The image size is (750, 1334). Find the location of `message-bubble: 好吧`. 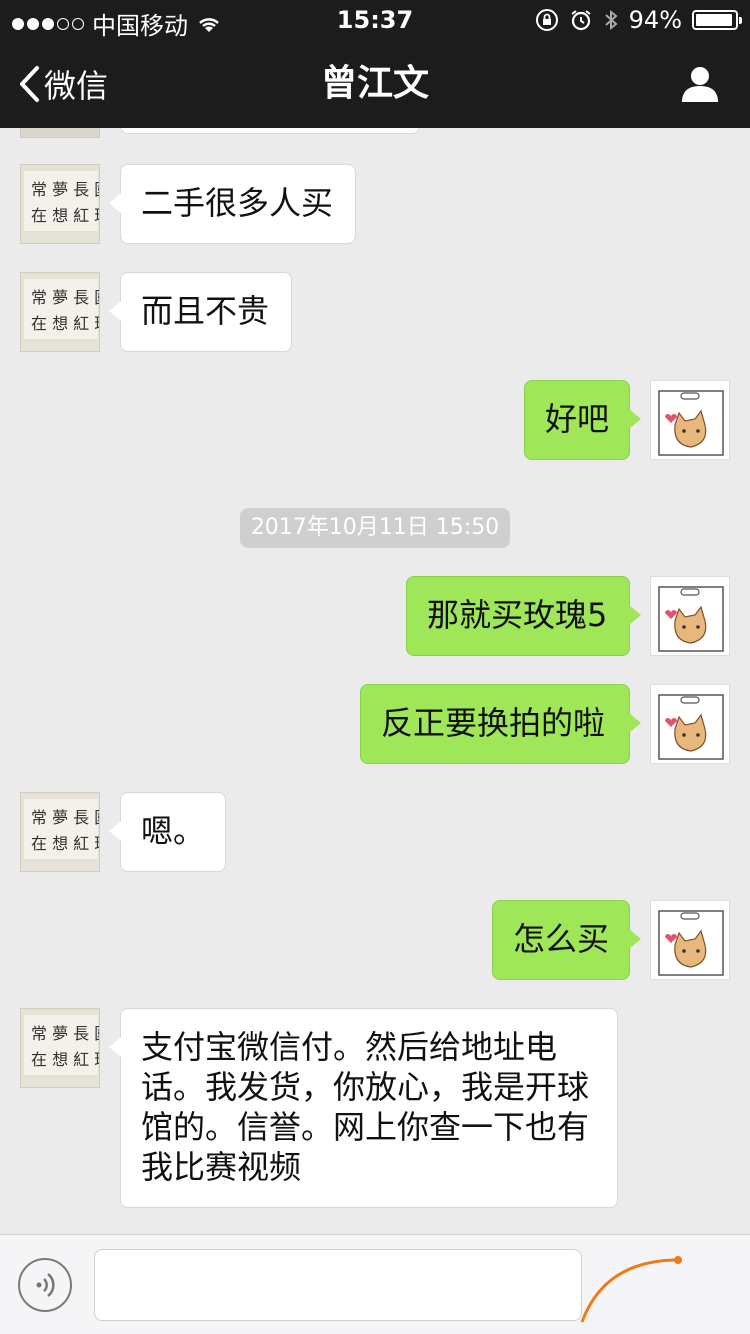

message-bubble: 好吧 is located at coordinates (582, 420).